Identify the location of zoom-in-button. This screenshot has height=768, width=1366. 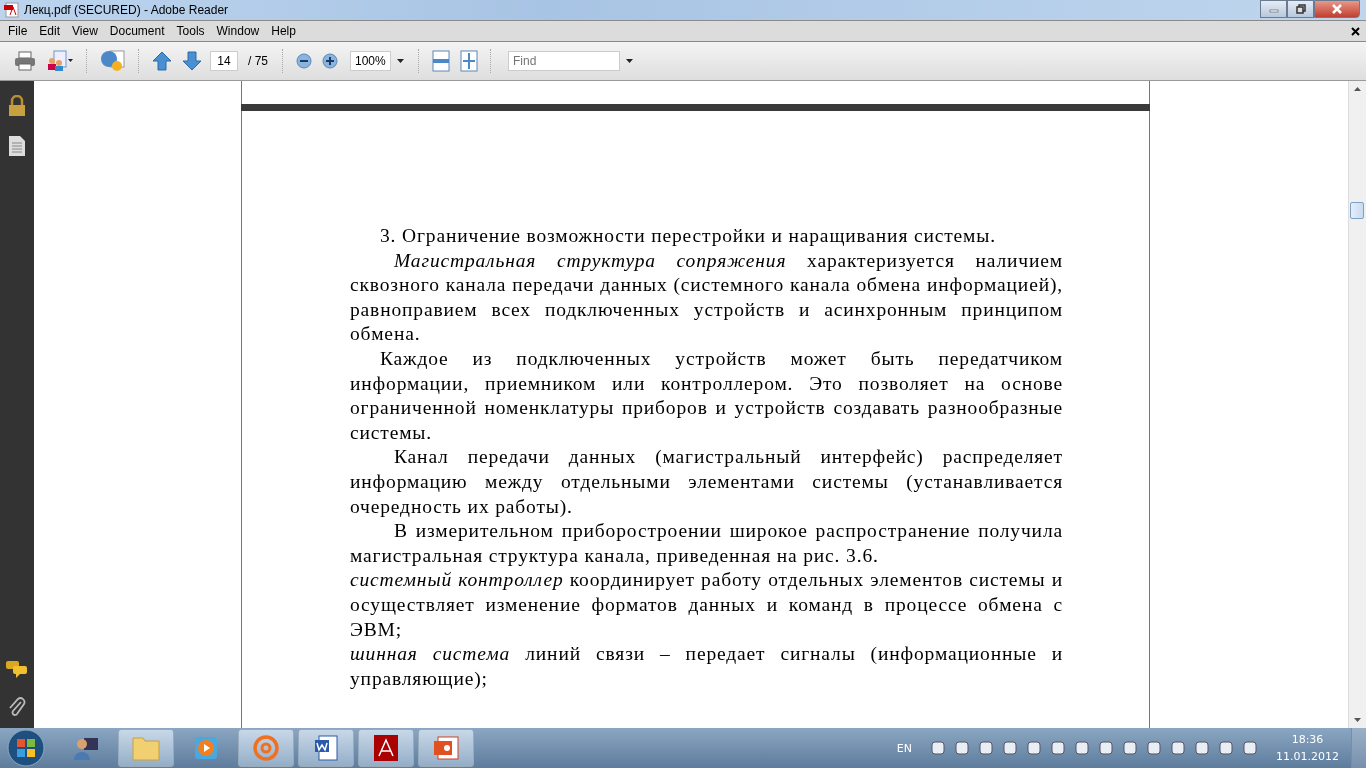
(330, 61).